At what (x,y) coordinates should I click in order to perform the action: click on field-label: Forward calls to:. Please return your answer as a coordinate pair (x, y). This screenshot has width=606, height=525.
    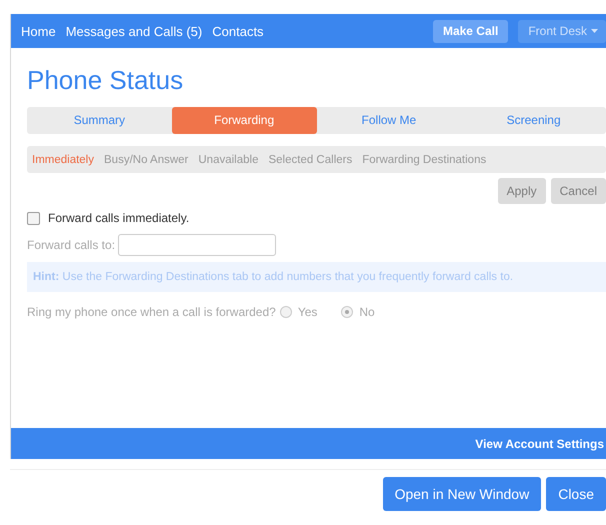
    Looking at the image, I should click on (71, 245).